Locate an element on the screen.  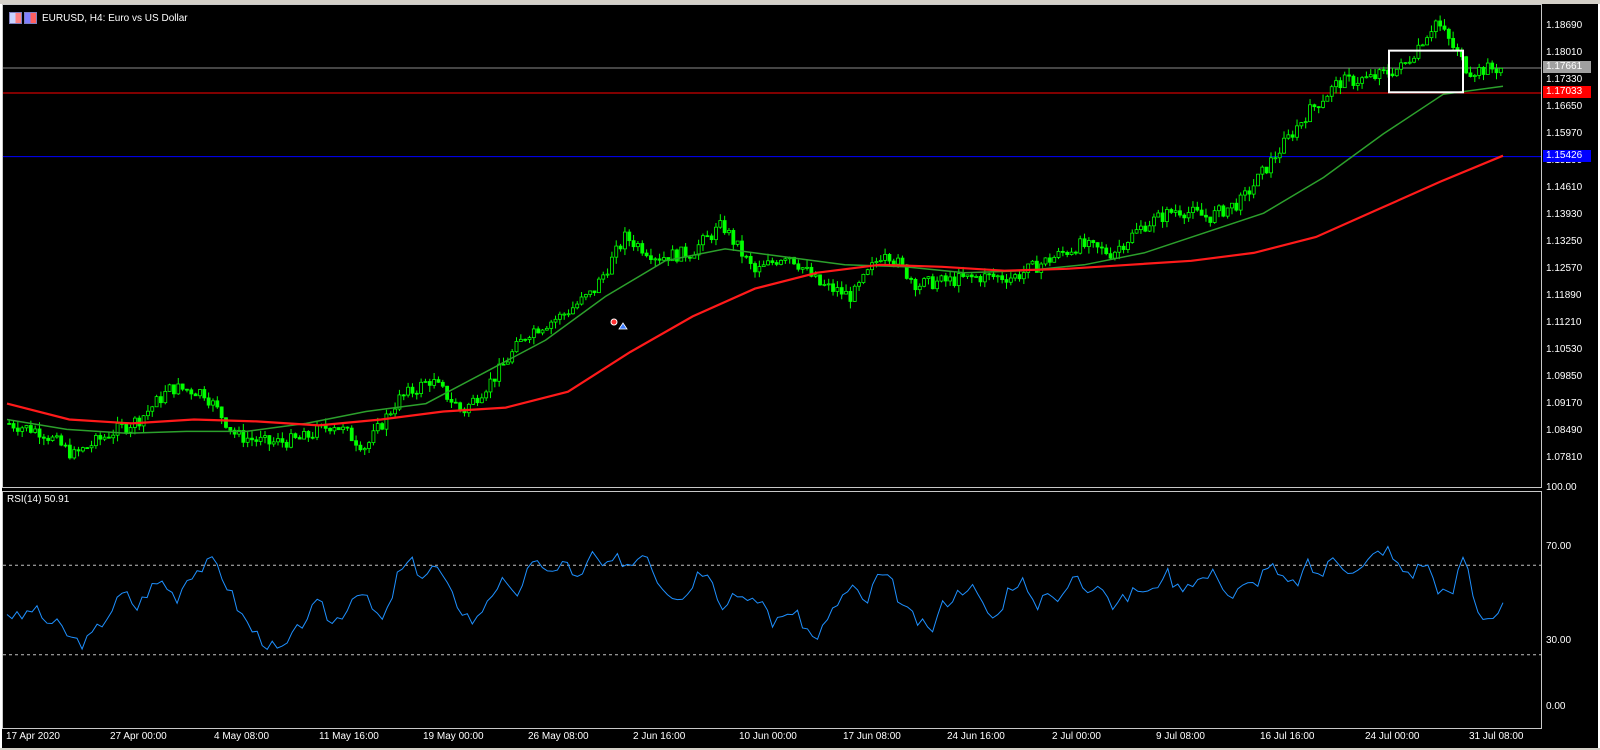
time-axis-label: 11 May 16:00 is located at coordinates (349, 736).